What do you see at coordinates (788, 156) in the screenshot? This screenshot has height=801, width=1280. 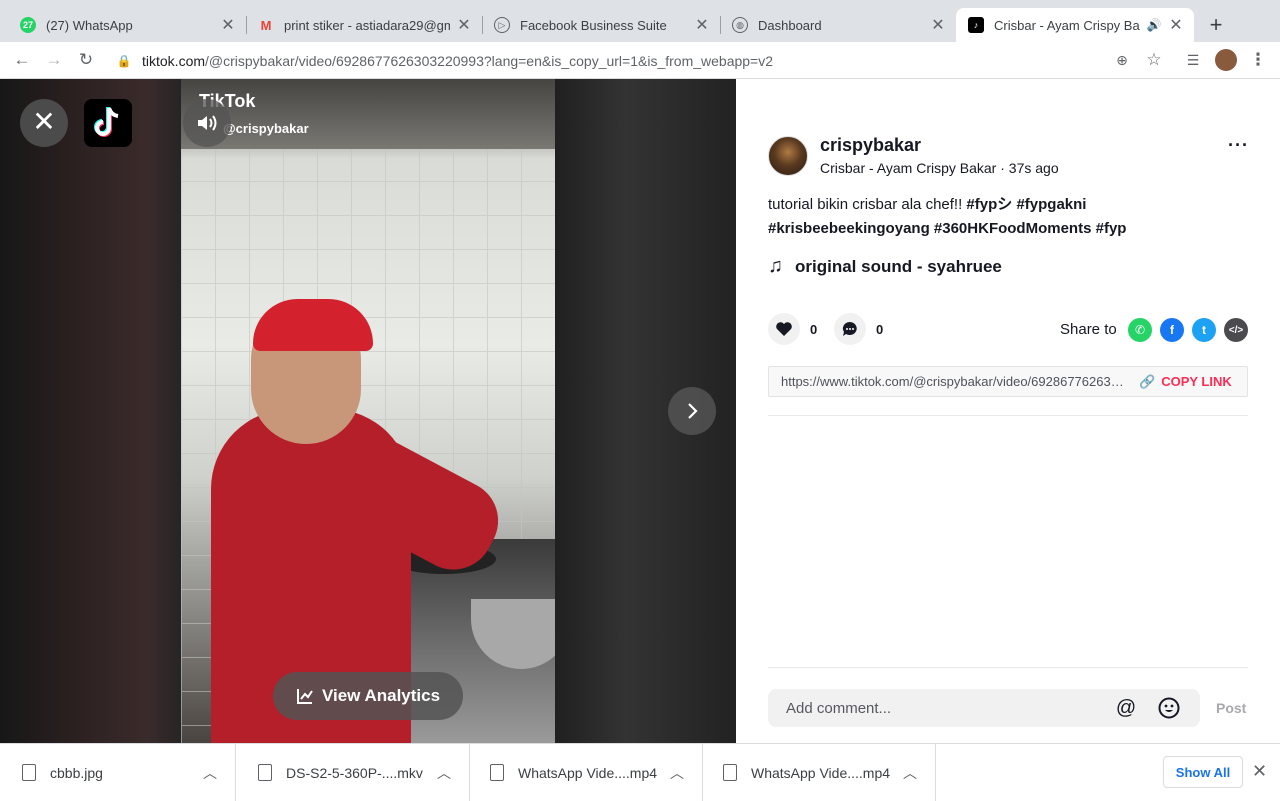 I see `author-avatar` at bounding box center [788, 156].